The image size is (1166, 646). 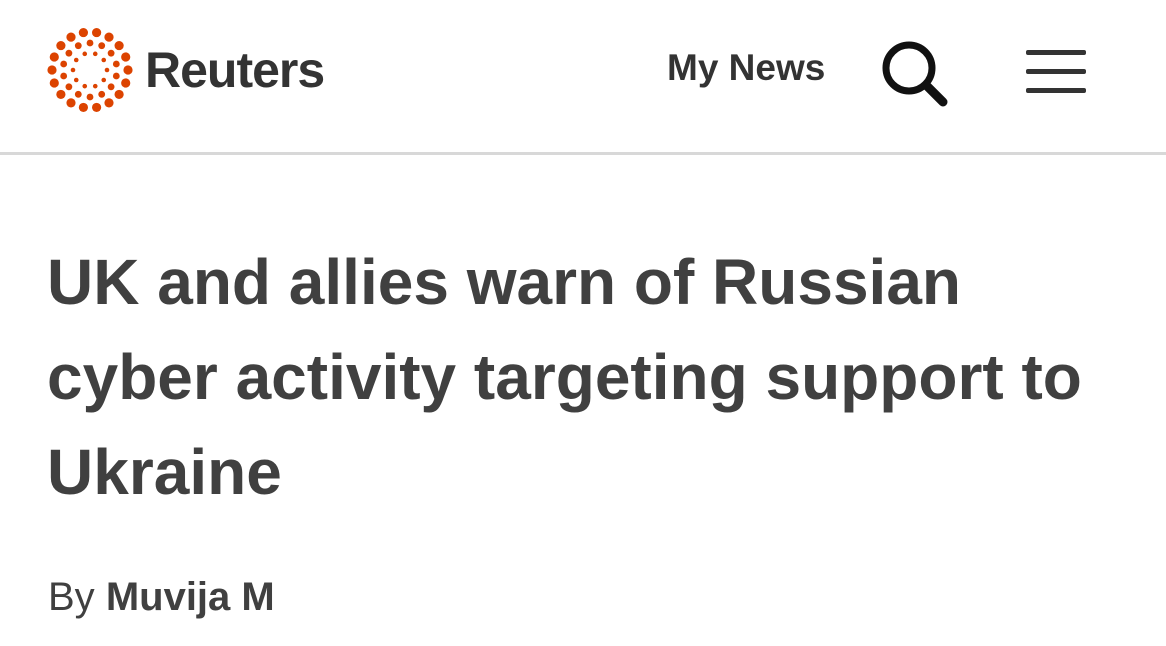 I want to click on search-icon, so click(x=915, y=74).